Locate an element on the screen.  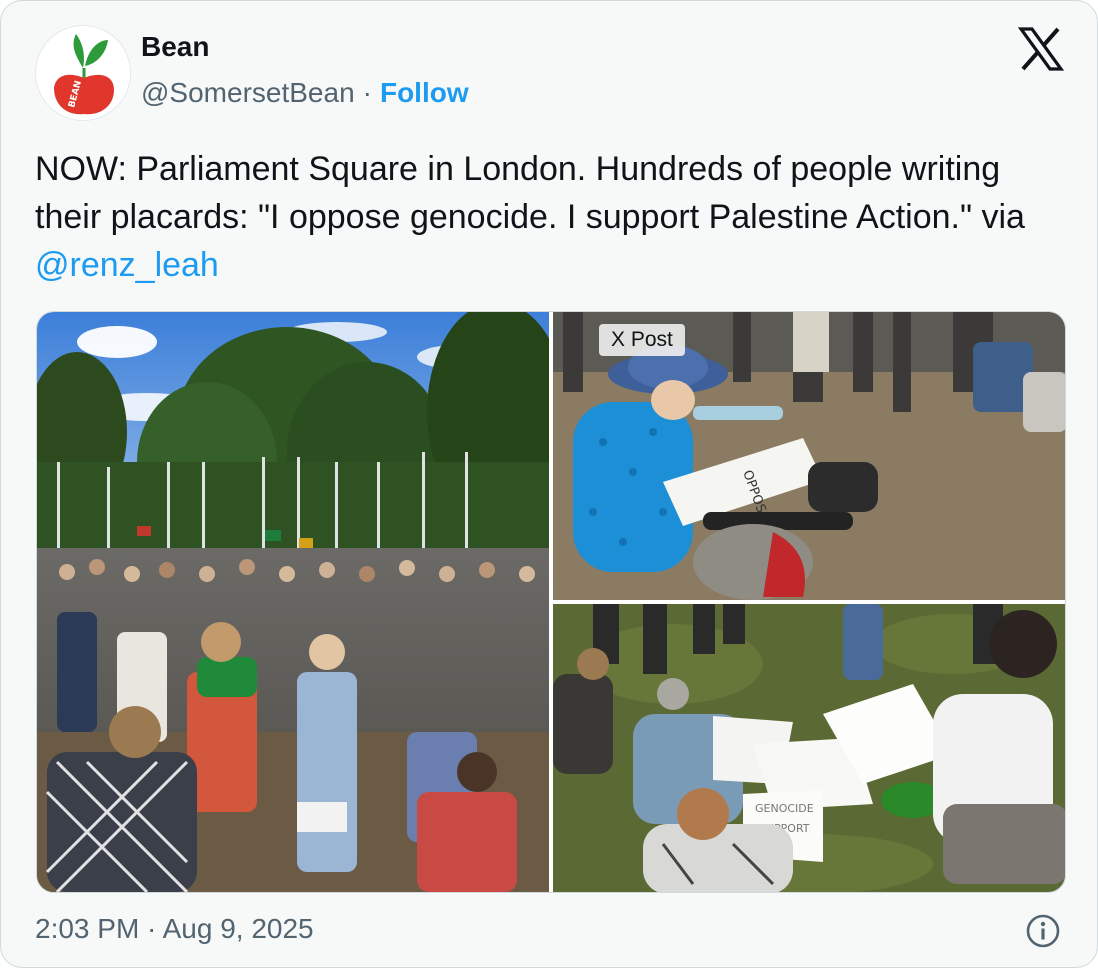
handle-row: @SomersetBean · Follow is located at coordinates (305, 93).